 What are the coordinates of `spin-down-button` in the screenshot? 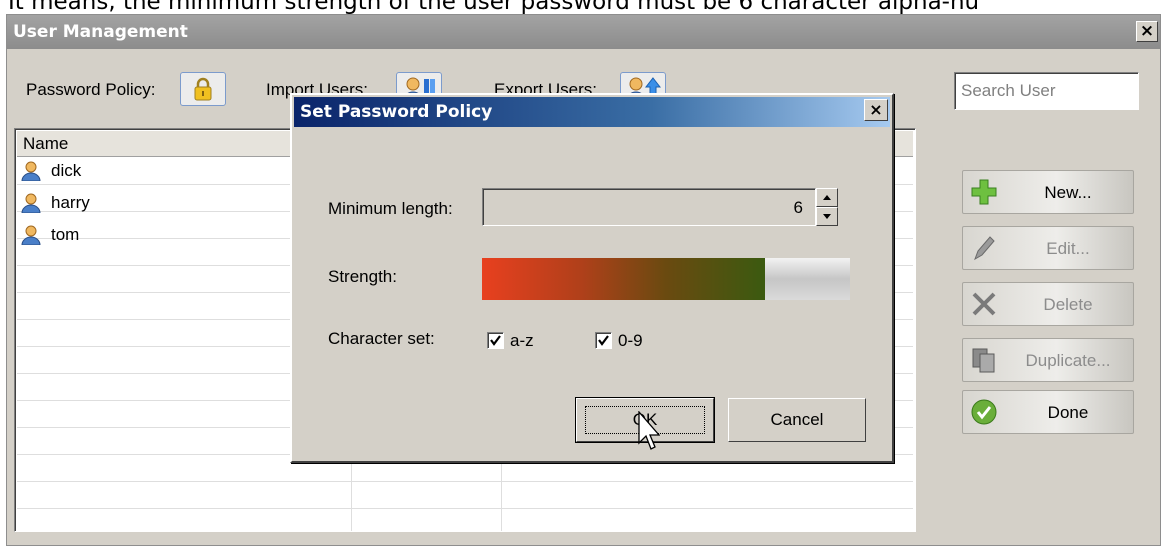 It's located at (827, 216).